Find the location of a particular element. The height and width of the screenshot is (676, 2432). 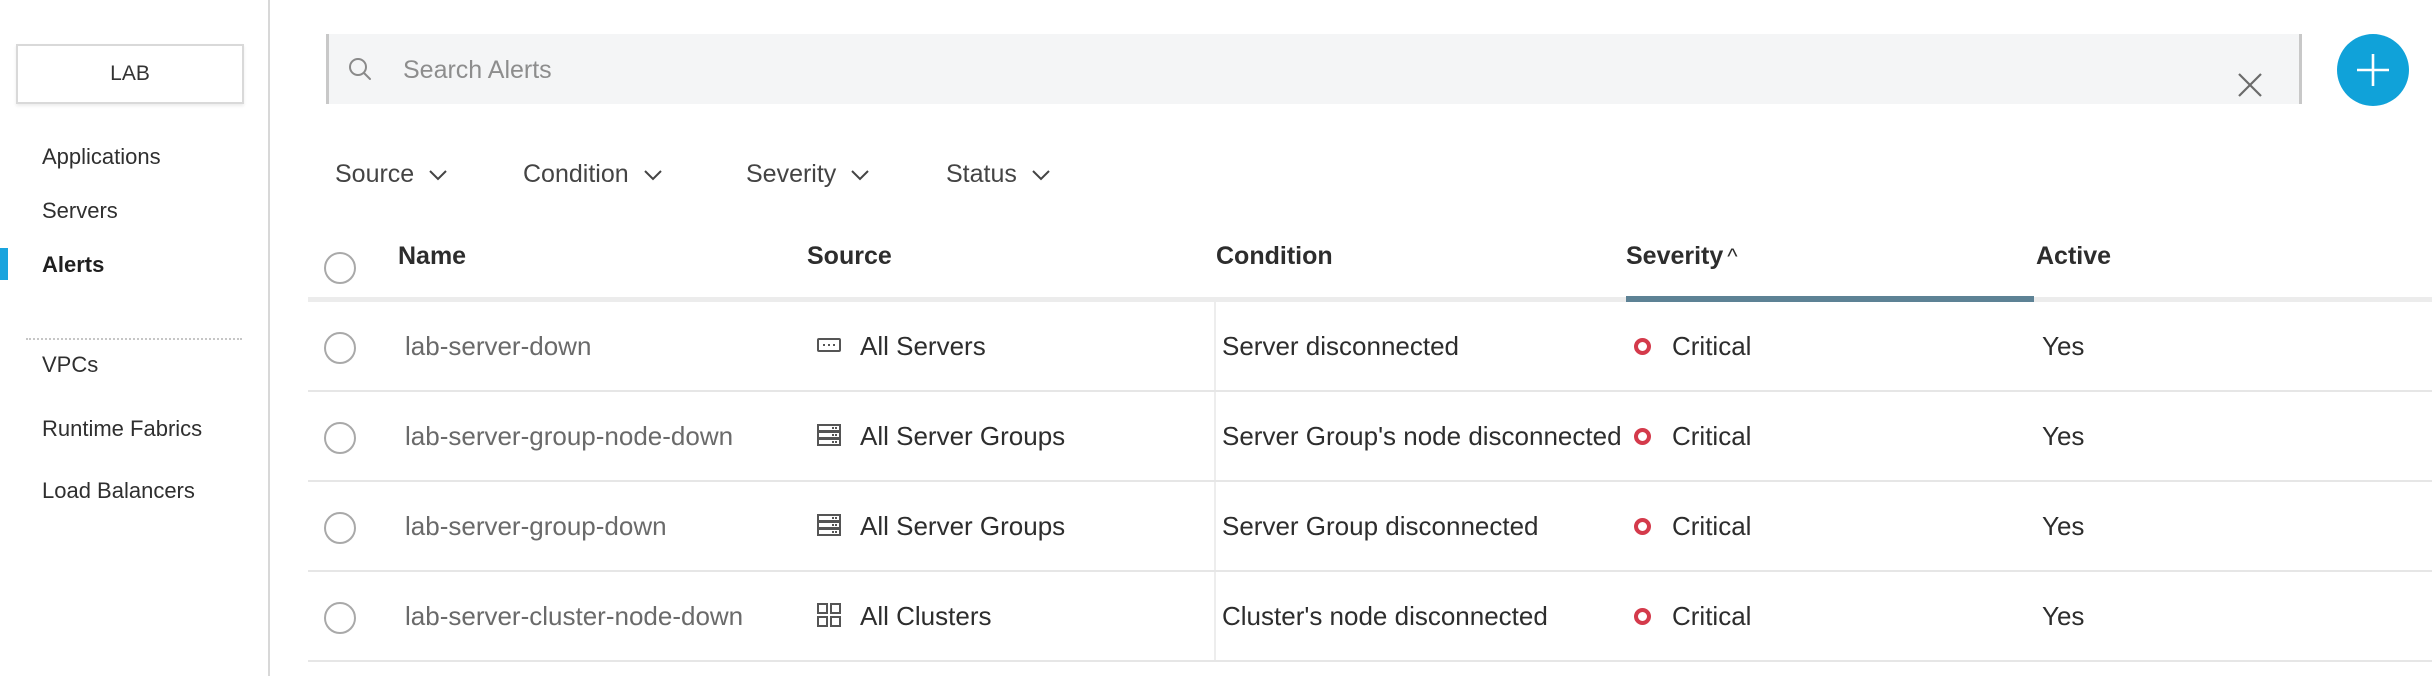

filter-condition: Condition is located at coordinates (593, 174).